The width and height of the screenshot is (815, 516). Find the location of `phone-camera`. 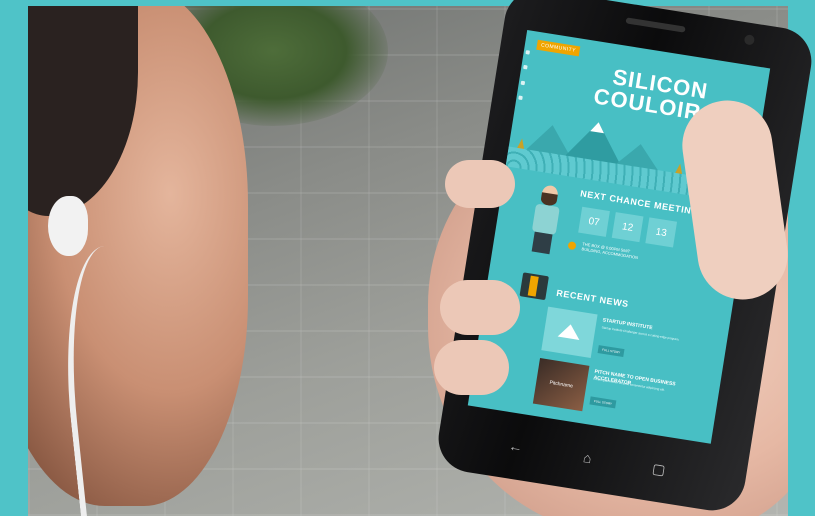

phone-camera is located at coordinates (749, 40).